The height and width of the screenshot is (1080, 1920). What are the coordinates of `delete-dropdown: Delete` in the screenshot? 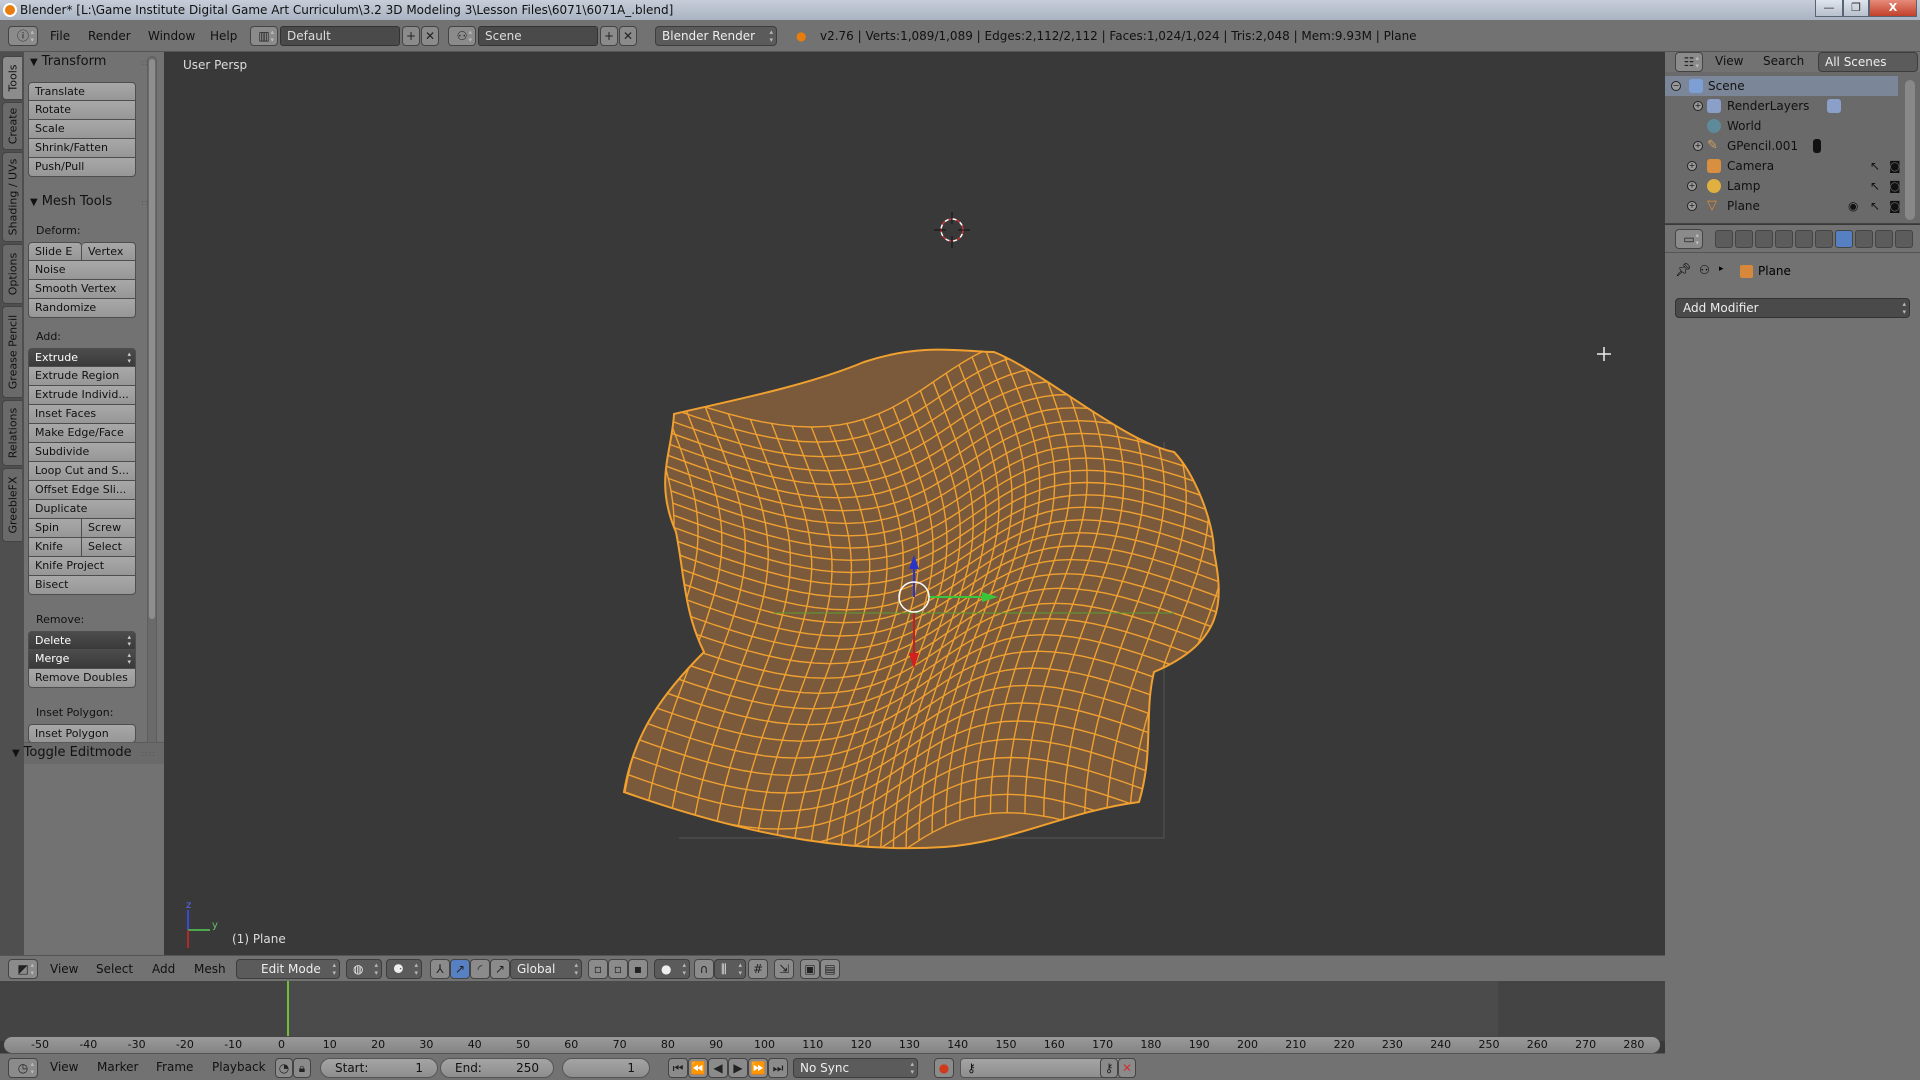 It's located at (82, 640).